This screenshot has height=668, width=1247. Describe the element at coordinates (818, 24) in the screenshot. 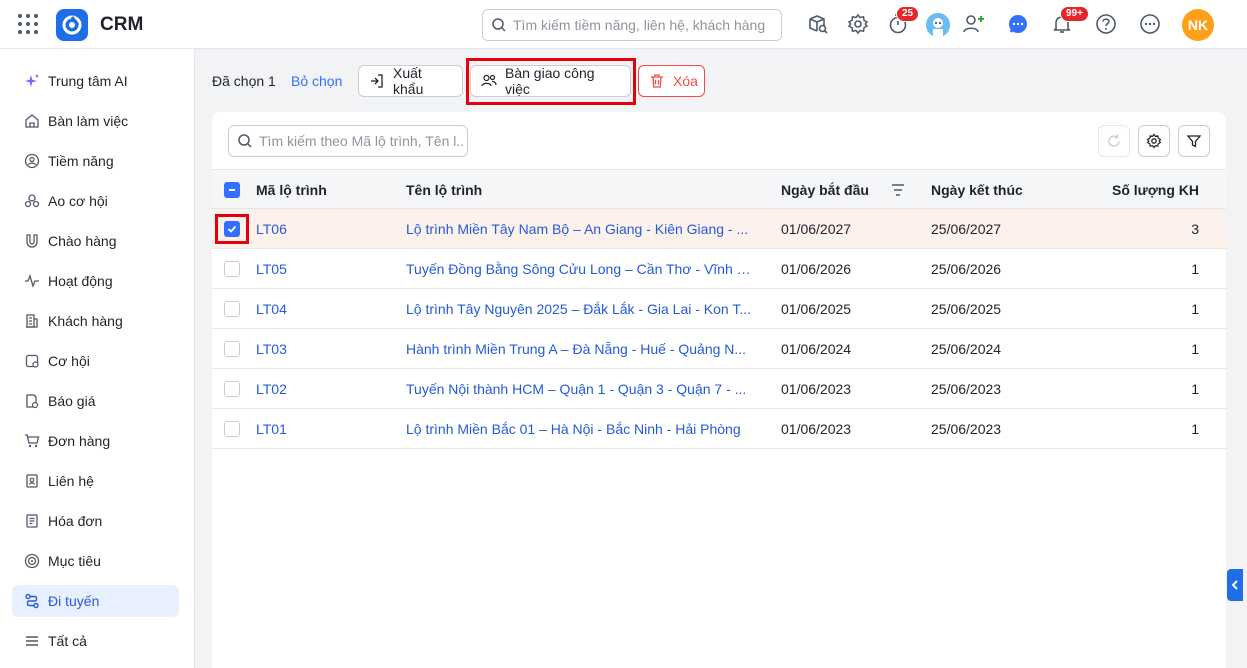

I see `package-search-icon` at that location.